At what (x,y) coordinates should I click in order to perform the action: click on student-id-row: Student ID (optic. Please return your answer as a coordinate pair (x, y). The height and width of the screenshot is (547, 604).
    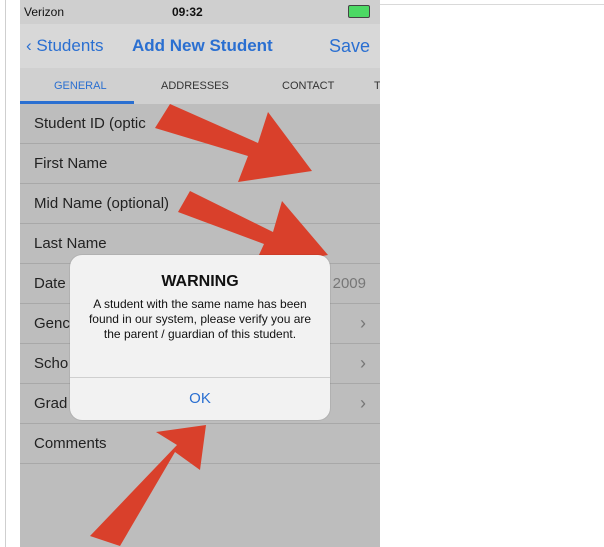
    Looking at the image, I should click on (200, 124).